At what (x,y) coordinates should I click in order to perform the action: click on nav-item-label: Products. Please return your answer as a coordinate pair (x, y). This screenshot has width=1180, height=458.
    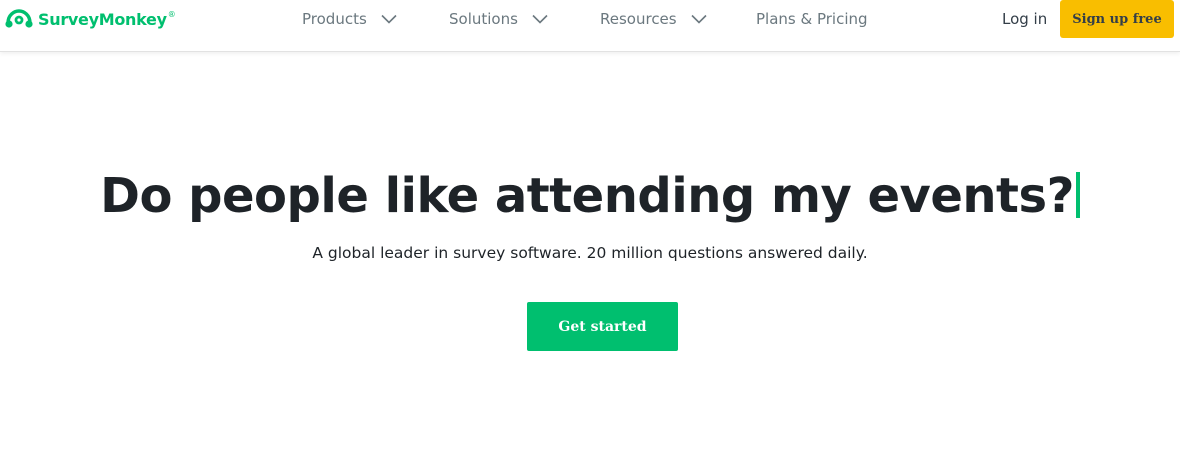
    Looking at the image, I should click on (334, 19).